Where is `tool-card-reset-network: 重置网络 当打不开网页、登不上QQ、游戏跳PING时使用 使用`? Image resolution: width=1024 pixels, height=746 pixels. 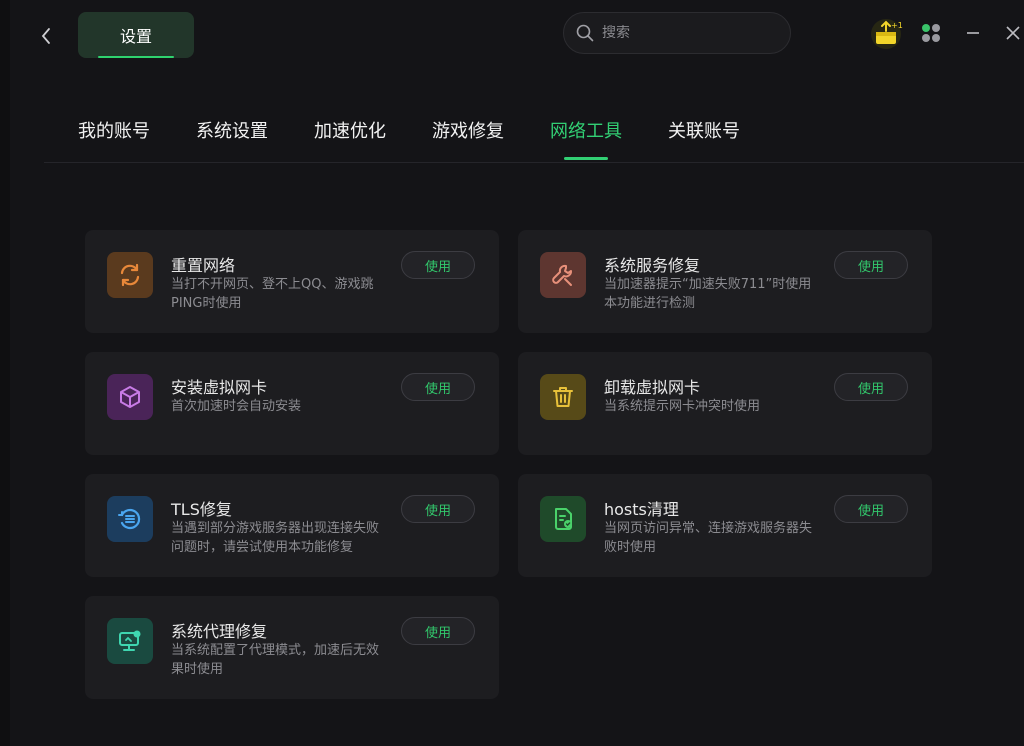 tool-card-reset-network: 重置网络 当打不开网页、登不上QQ、游戏跳PING时使用 使用 is located at coordinates (292, 281).